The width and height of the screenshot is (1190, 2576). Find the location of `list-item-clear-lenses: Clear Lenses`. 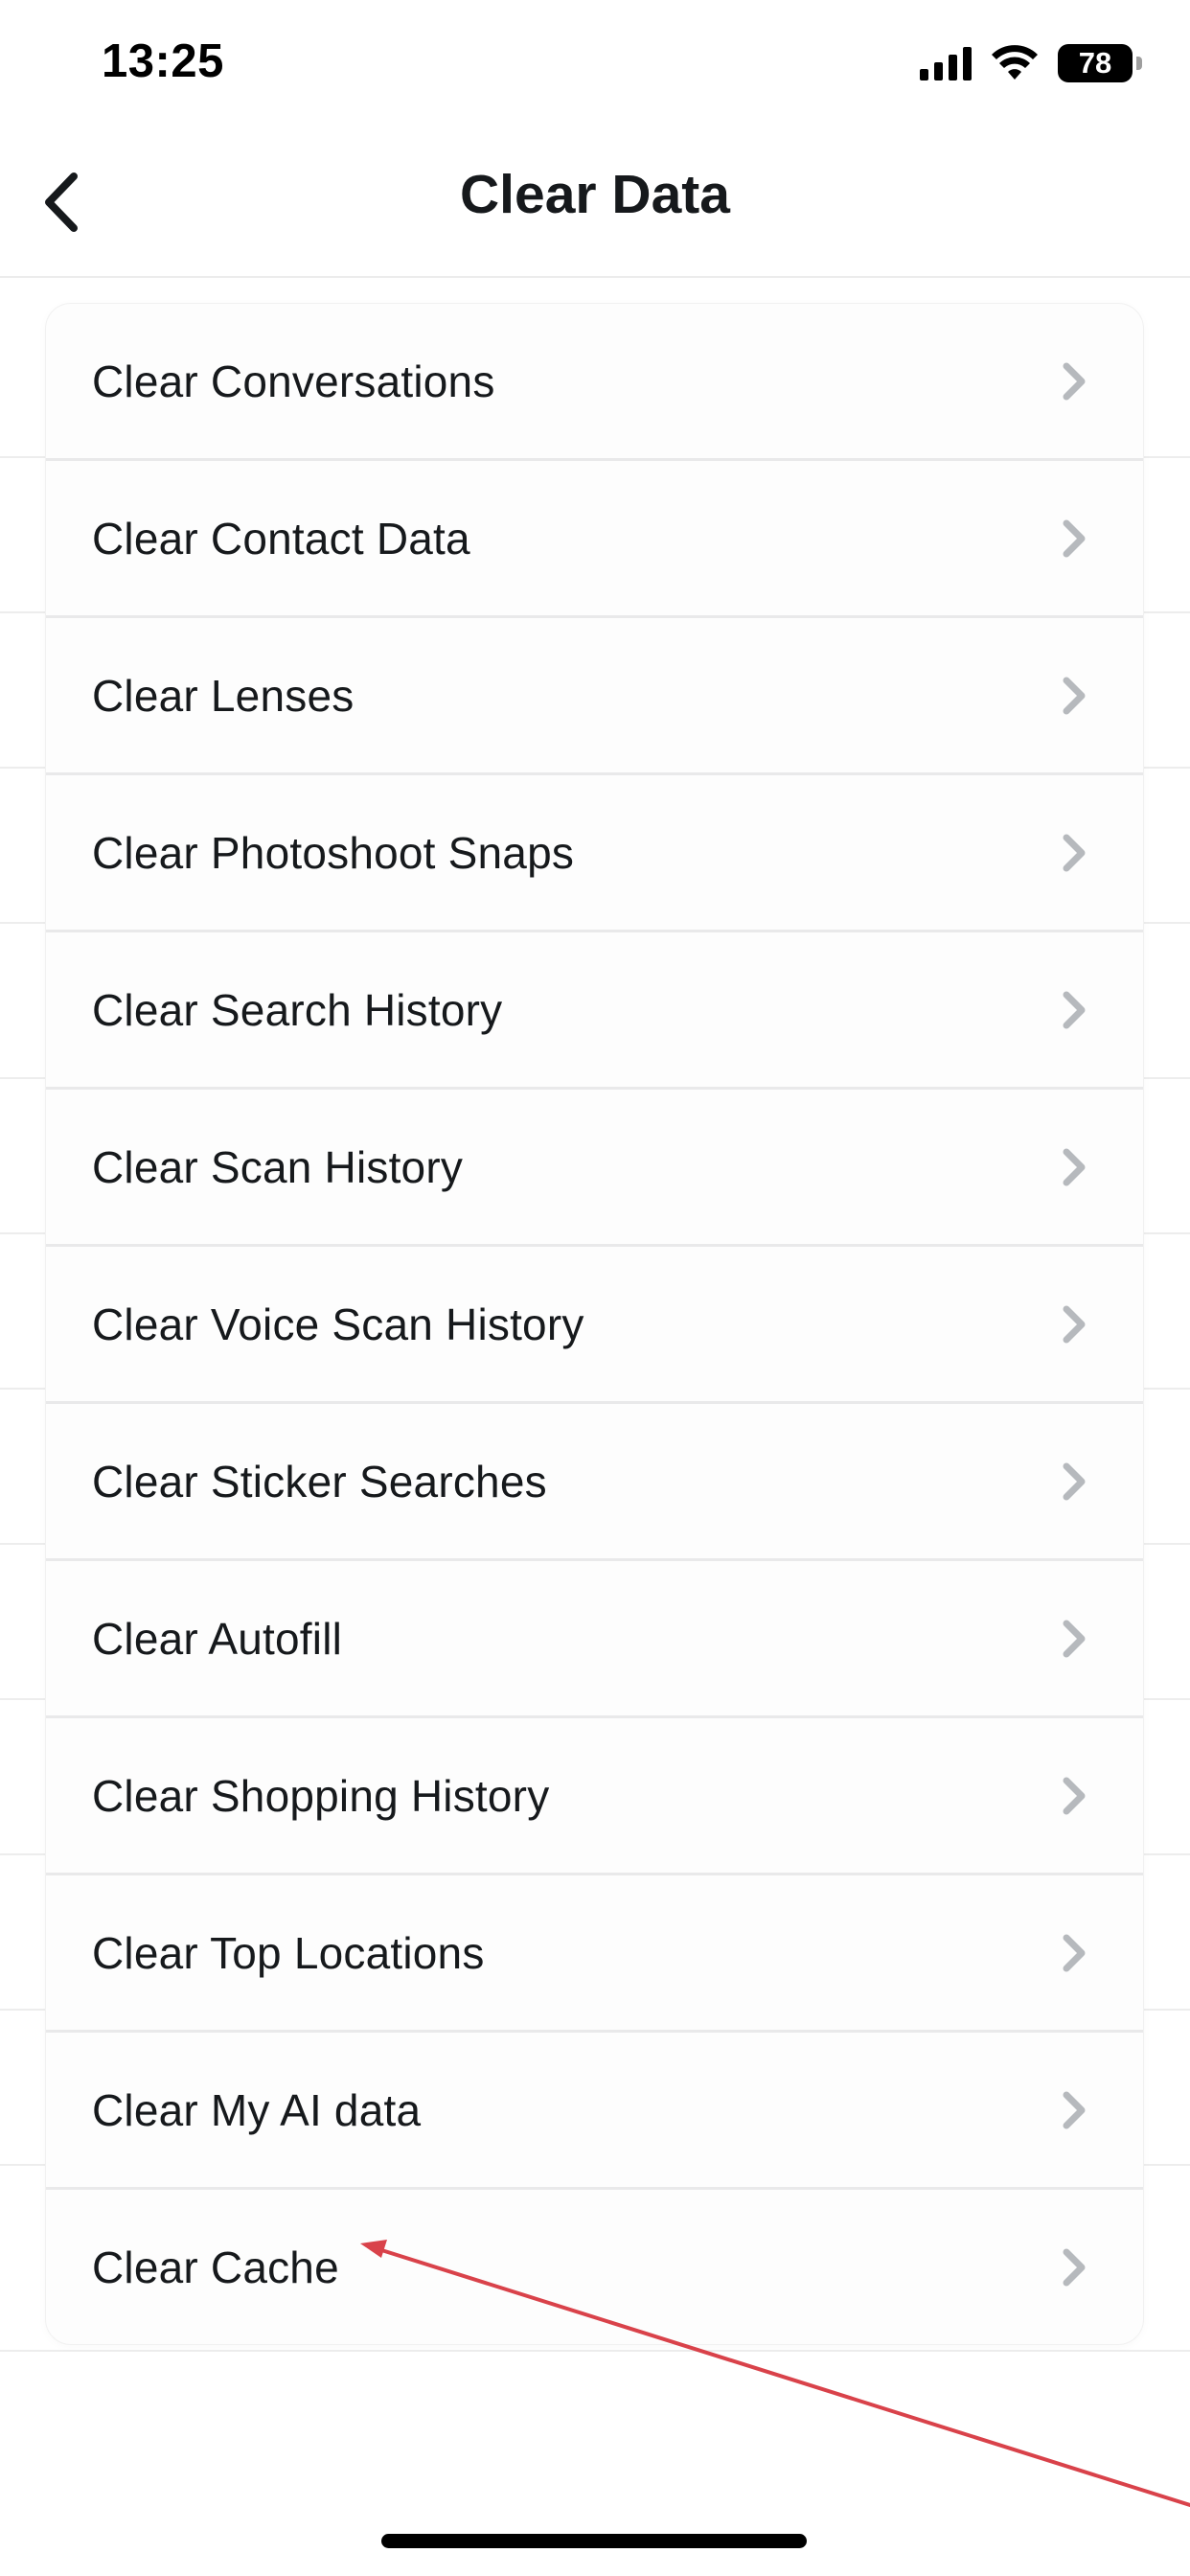

list-item-clear-lenses: Clear Lenses is located at coordinates (594, 693).